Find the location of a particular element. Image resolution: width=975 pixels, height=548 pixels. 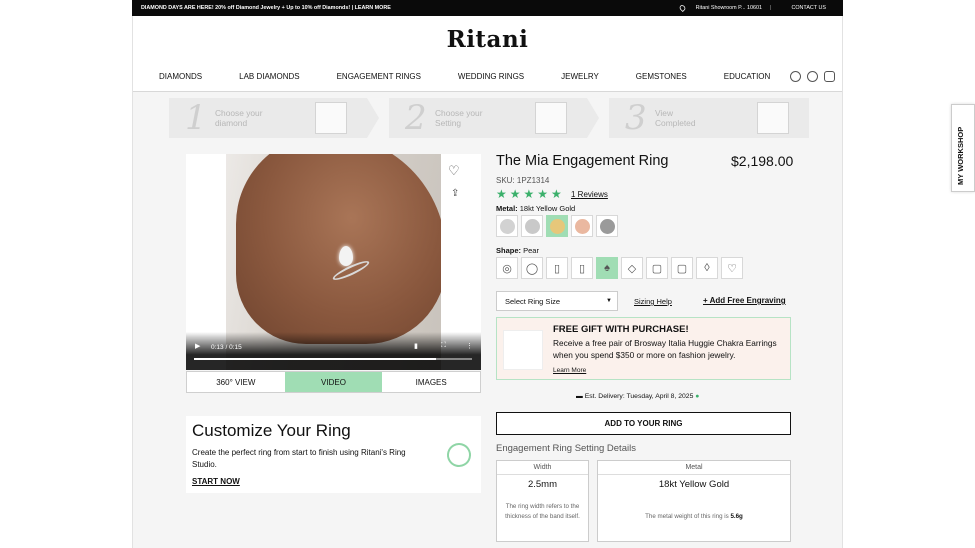

shape-princess-icon: ▢ is located at coordinates (657, 268).